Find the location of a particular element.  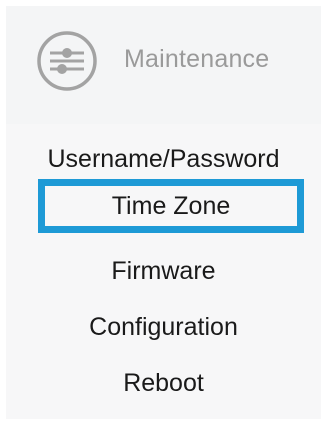

menu-item-username-password: Username/Password is located at coordinates (163, 159).